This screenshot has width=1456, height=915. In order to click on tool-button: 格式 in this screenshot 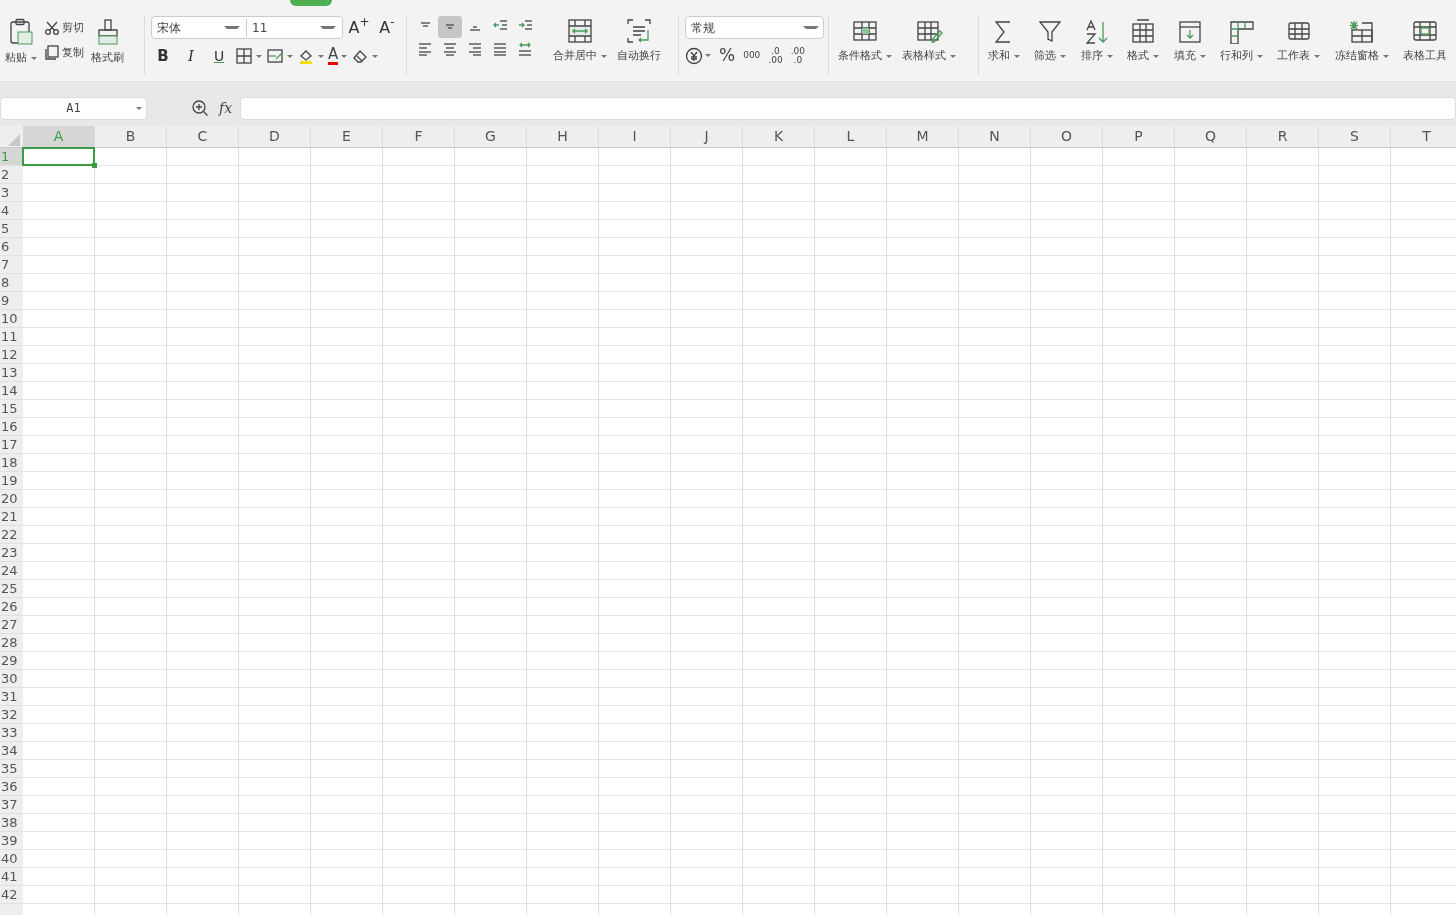, I will do `click(1143, 41)`.